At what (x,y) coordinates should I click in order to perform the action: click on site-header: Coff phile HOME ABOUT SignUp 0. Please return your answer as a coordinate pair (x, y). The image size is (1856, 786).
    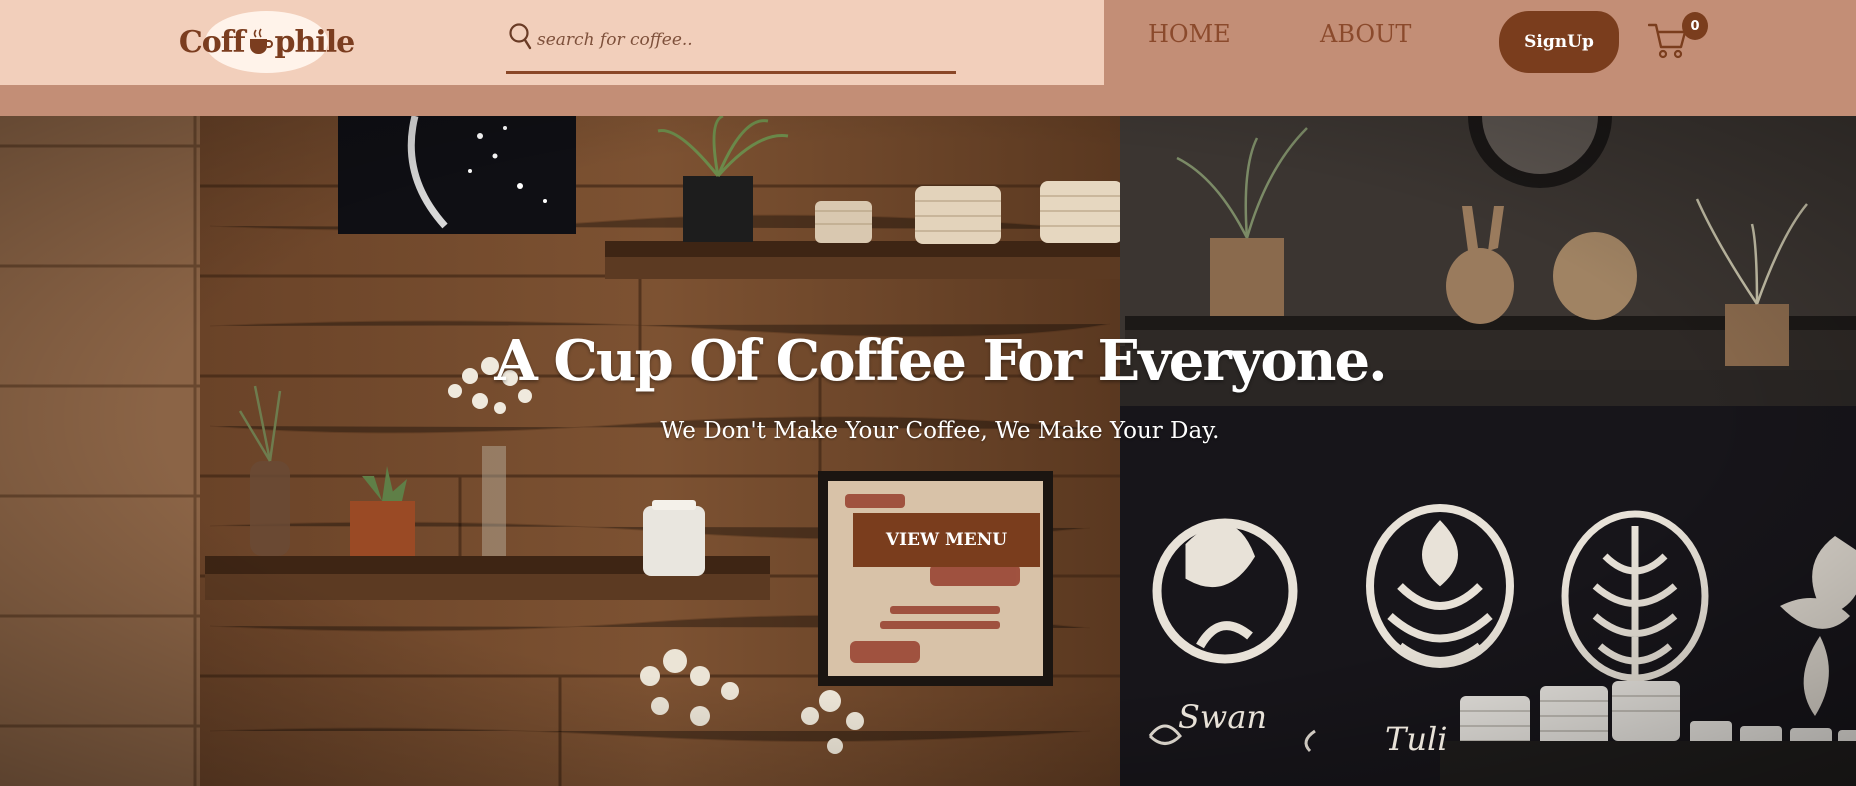
    Looking at the image, I should click on (928, 58).